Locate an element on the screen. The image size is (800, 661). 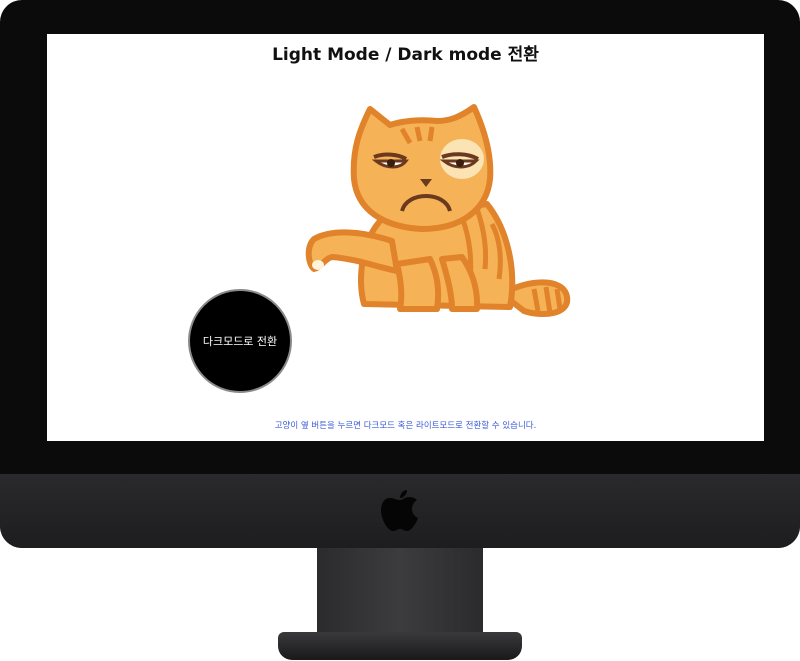
monitor-stand-neck is located at coordinates (400, 594).